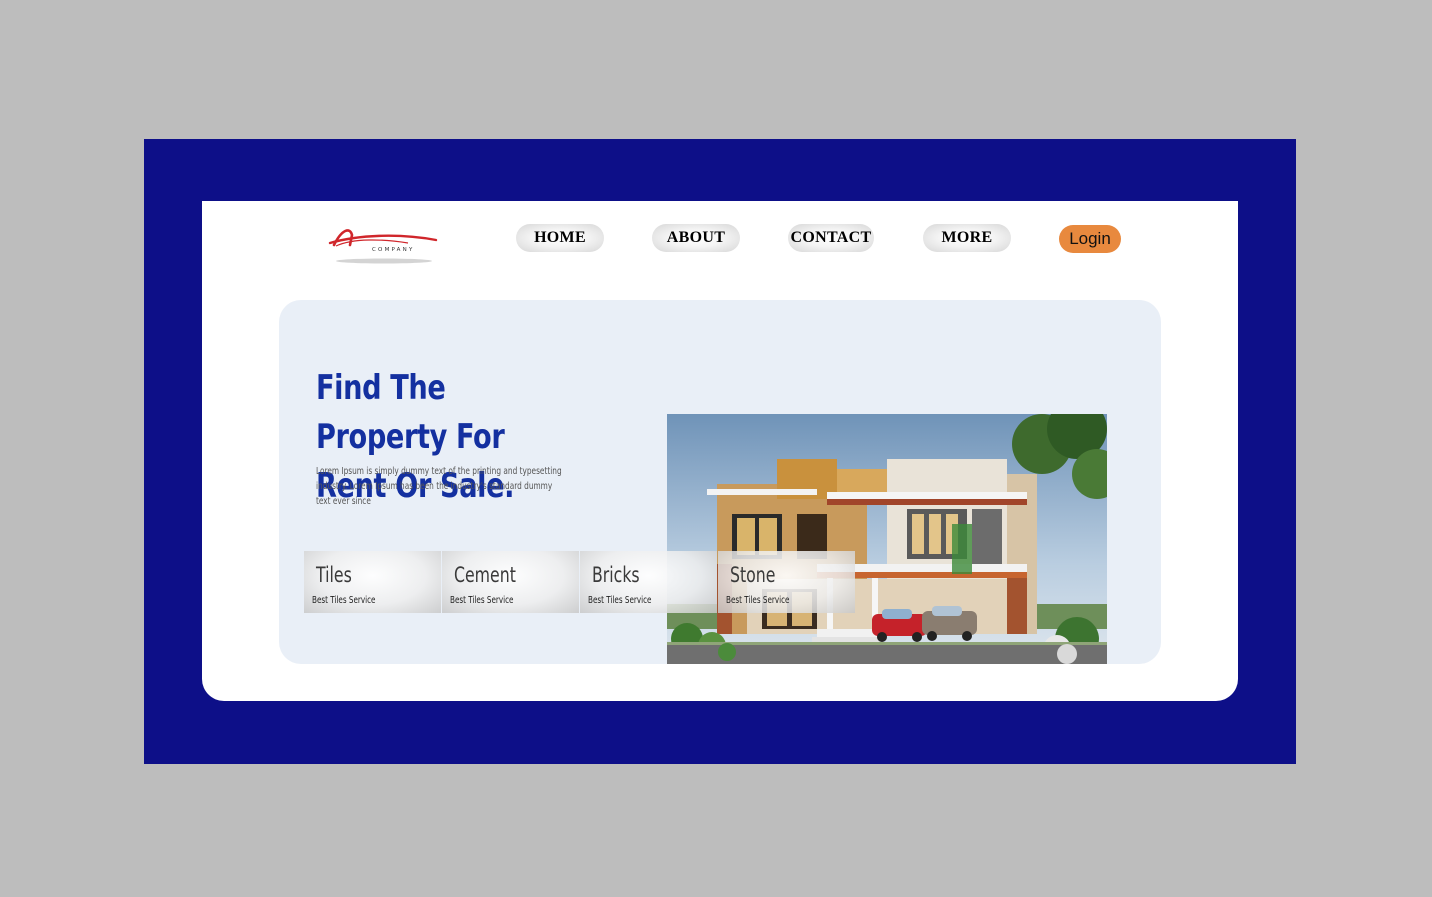 This screenshot has height=897, width=1432. Describe the element at coordinates (334, 575) in the screenshot. I see `service-name: Tiles` at that location.